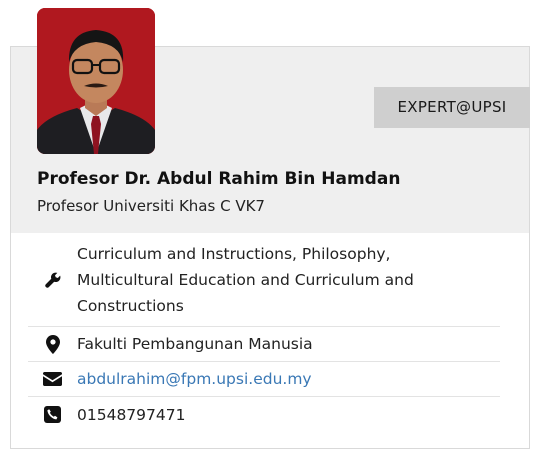  I want to click on map-marker-icon, so click(52, 344).